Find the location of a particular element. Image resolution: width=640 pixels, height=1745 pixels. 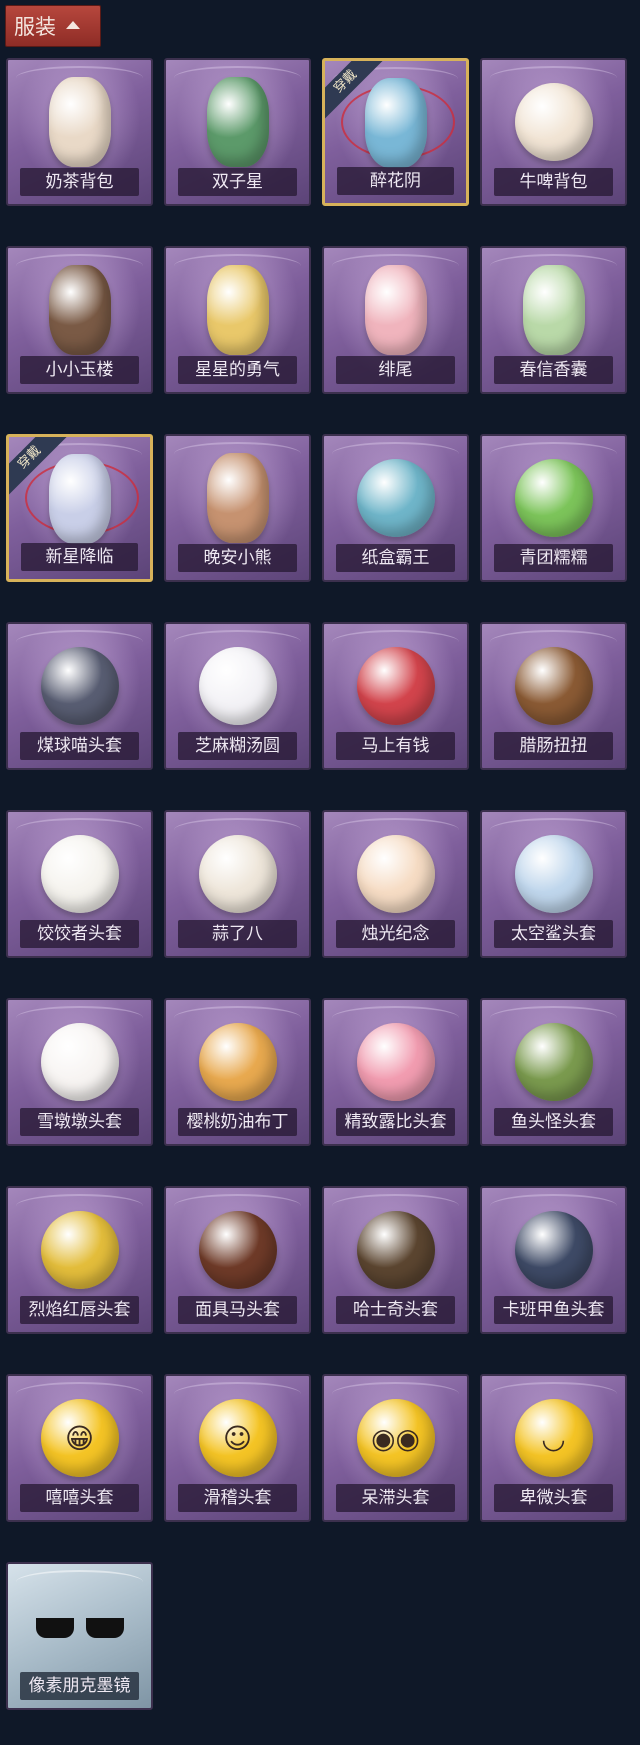

costume-card: 绯尾 is located at coordinates (395, 320).